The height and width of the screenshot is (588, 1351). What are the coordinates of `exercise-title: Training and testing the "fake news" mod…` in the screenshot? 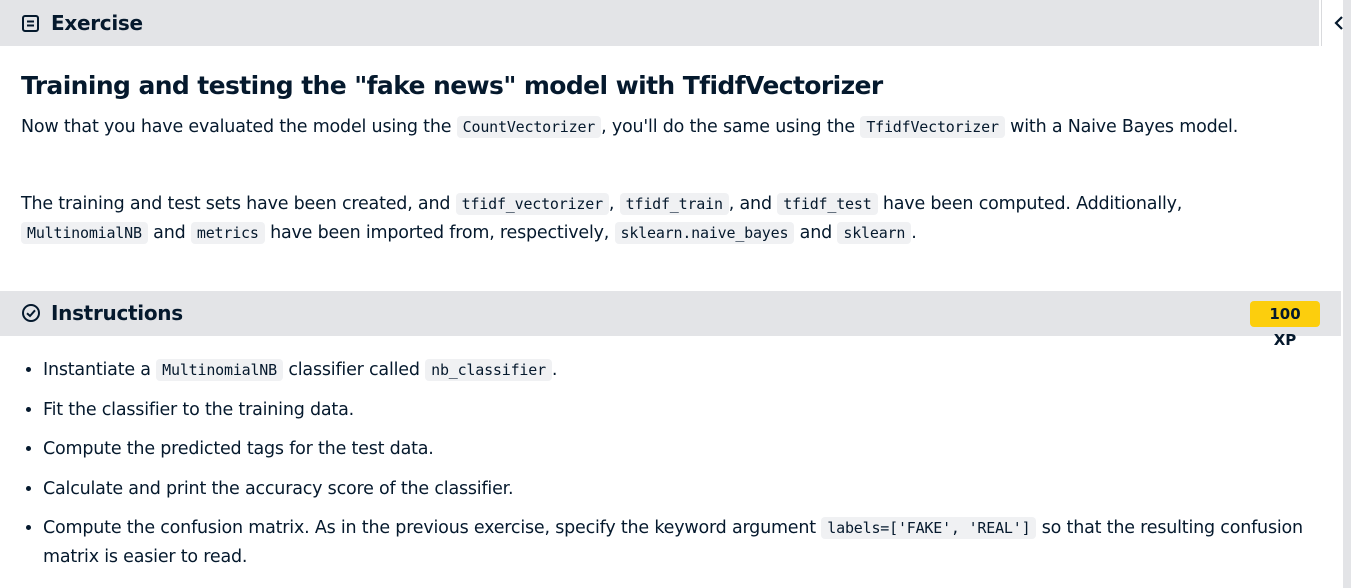 It's located at (452, 85).